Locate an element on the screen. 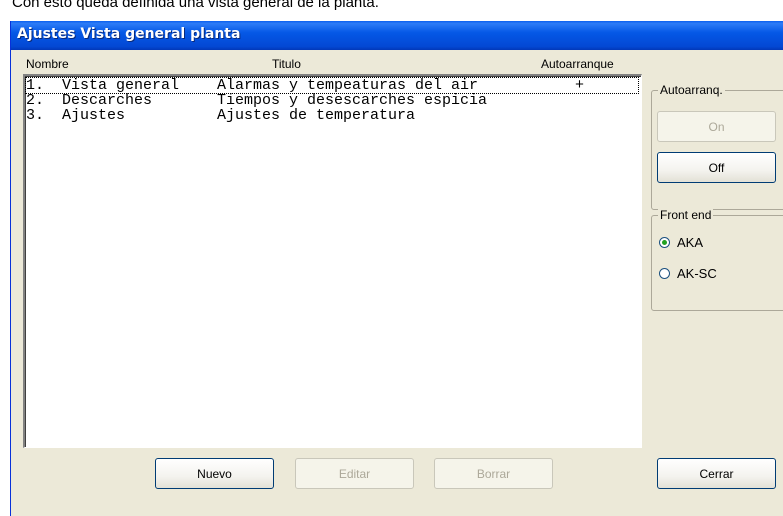 This screenshot has height=516, width=783. row-title: Tiempos y desescarches espicia is located at coordinates (352, 100).